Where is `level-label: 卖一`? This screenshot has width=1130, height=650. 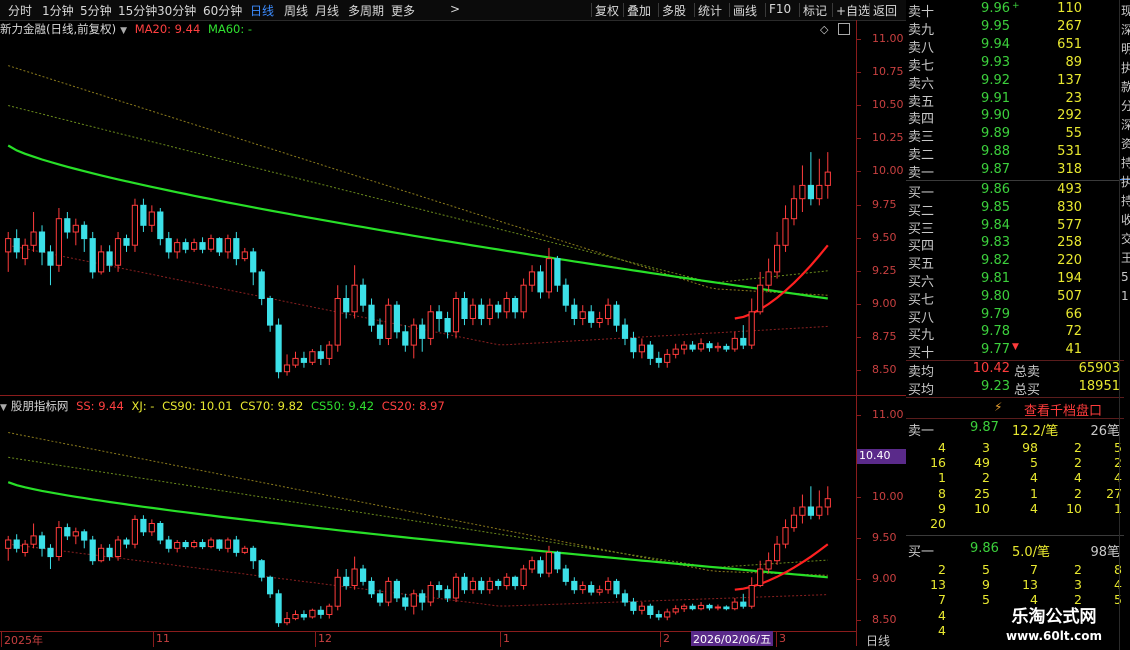 level-label: 卖一 is located at coordinates (921, 174).